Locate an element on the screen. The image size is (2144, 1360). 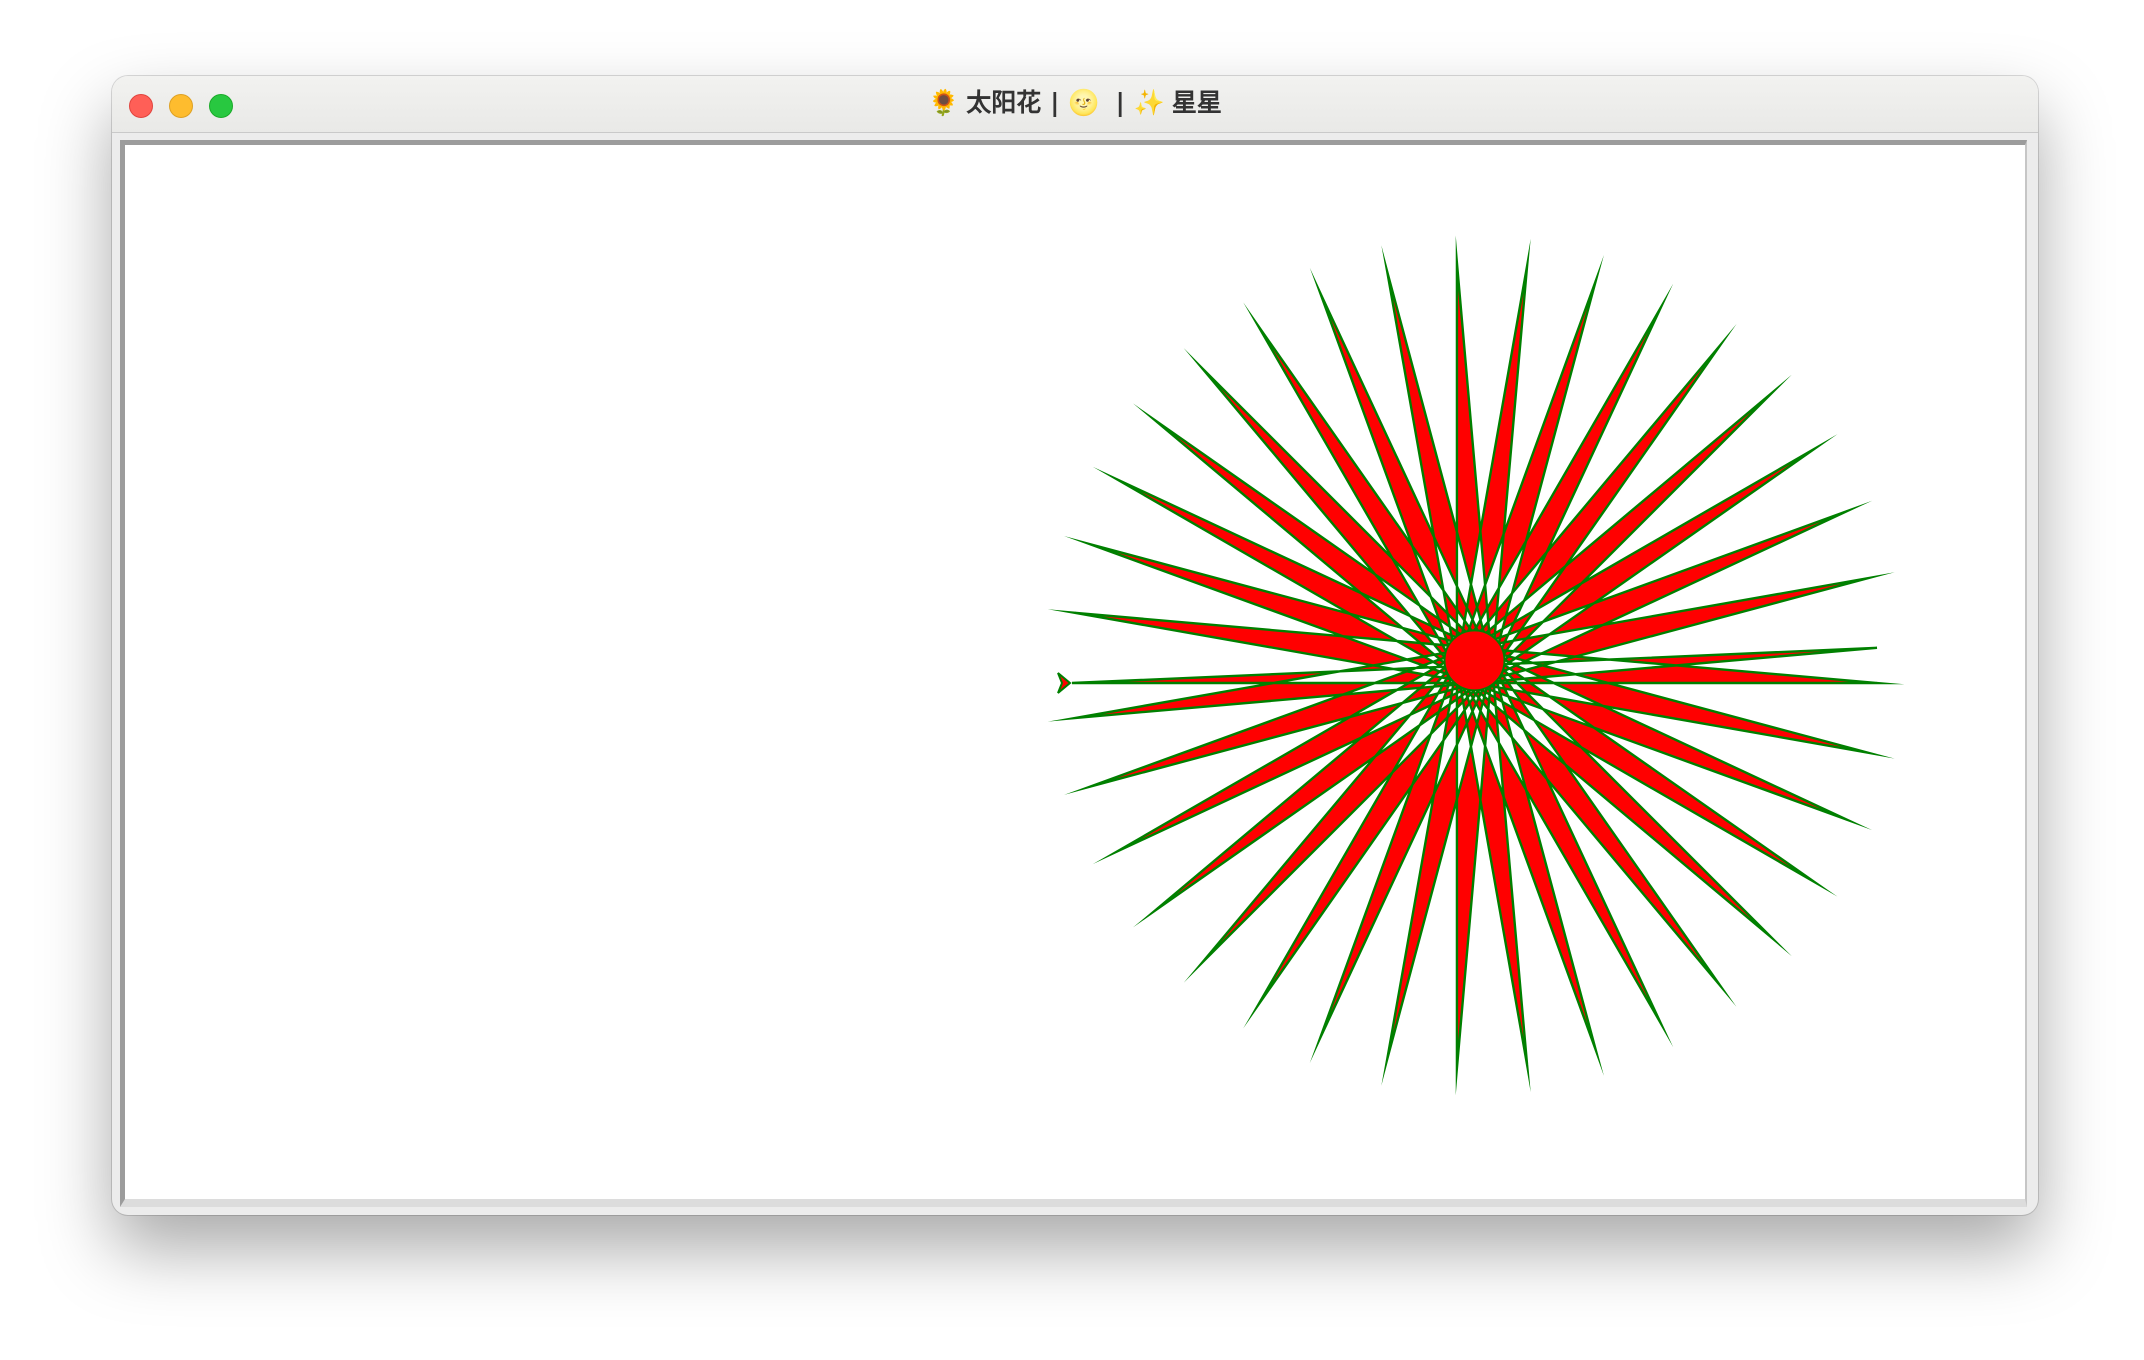
center-disc is located at coordinates (1474, 660).